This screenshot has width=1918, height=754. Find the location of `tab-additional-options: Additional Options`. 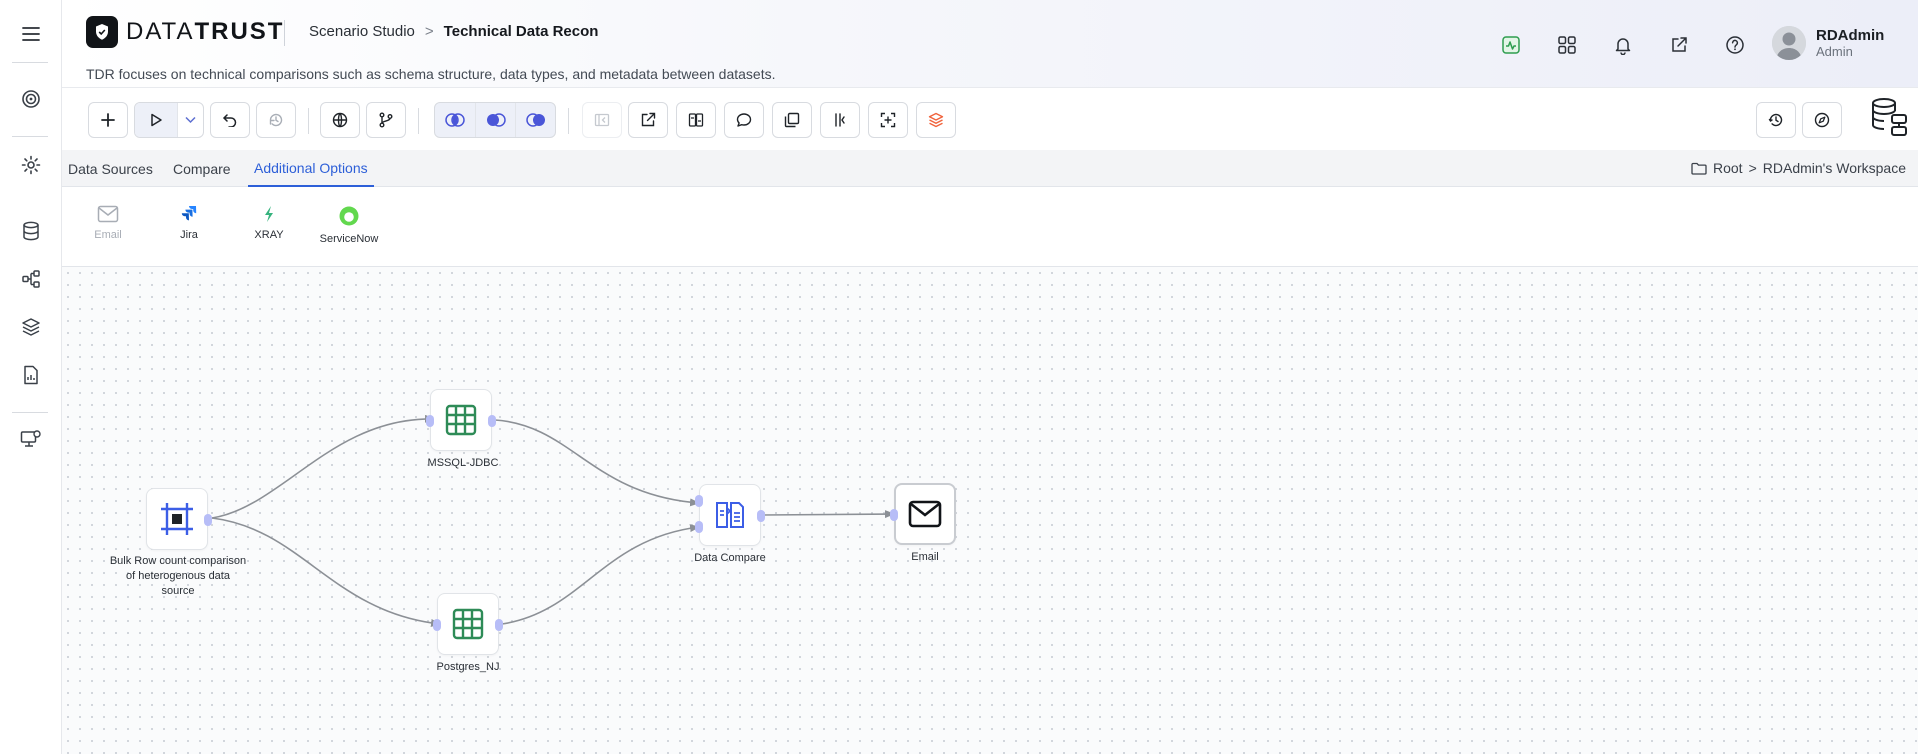

tab-additional-options: Additional Options is located at coordinates (311, 168).